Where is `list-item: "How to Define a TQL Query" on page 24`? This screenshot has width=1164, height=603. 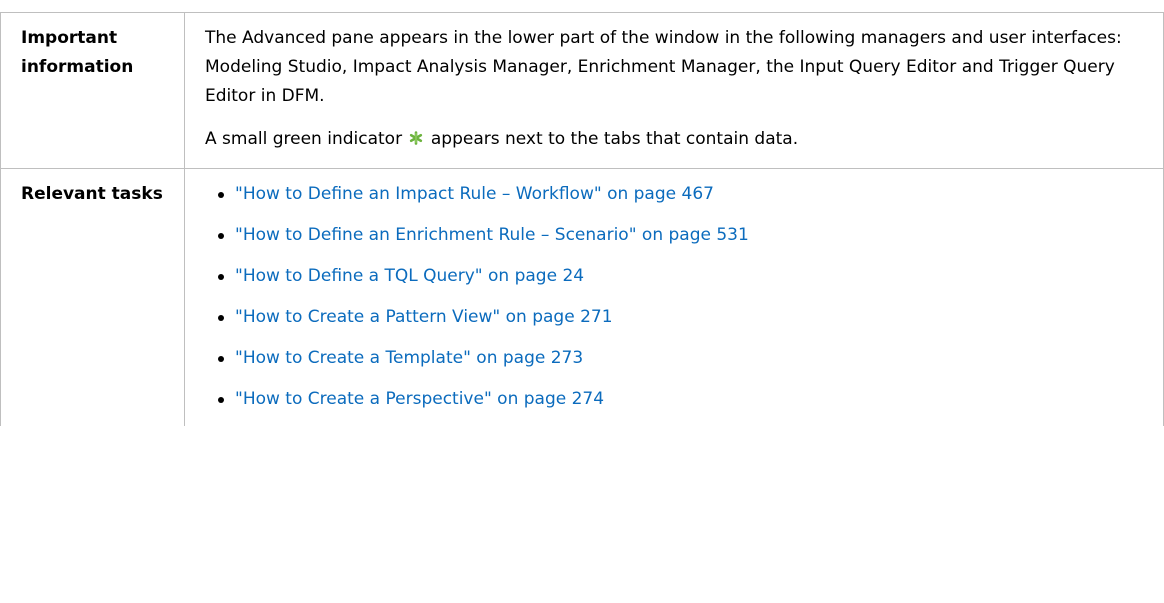
list-item: "How to Define a TQL Query" on page 24 is located at coordinates (674, 276).